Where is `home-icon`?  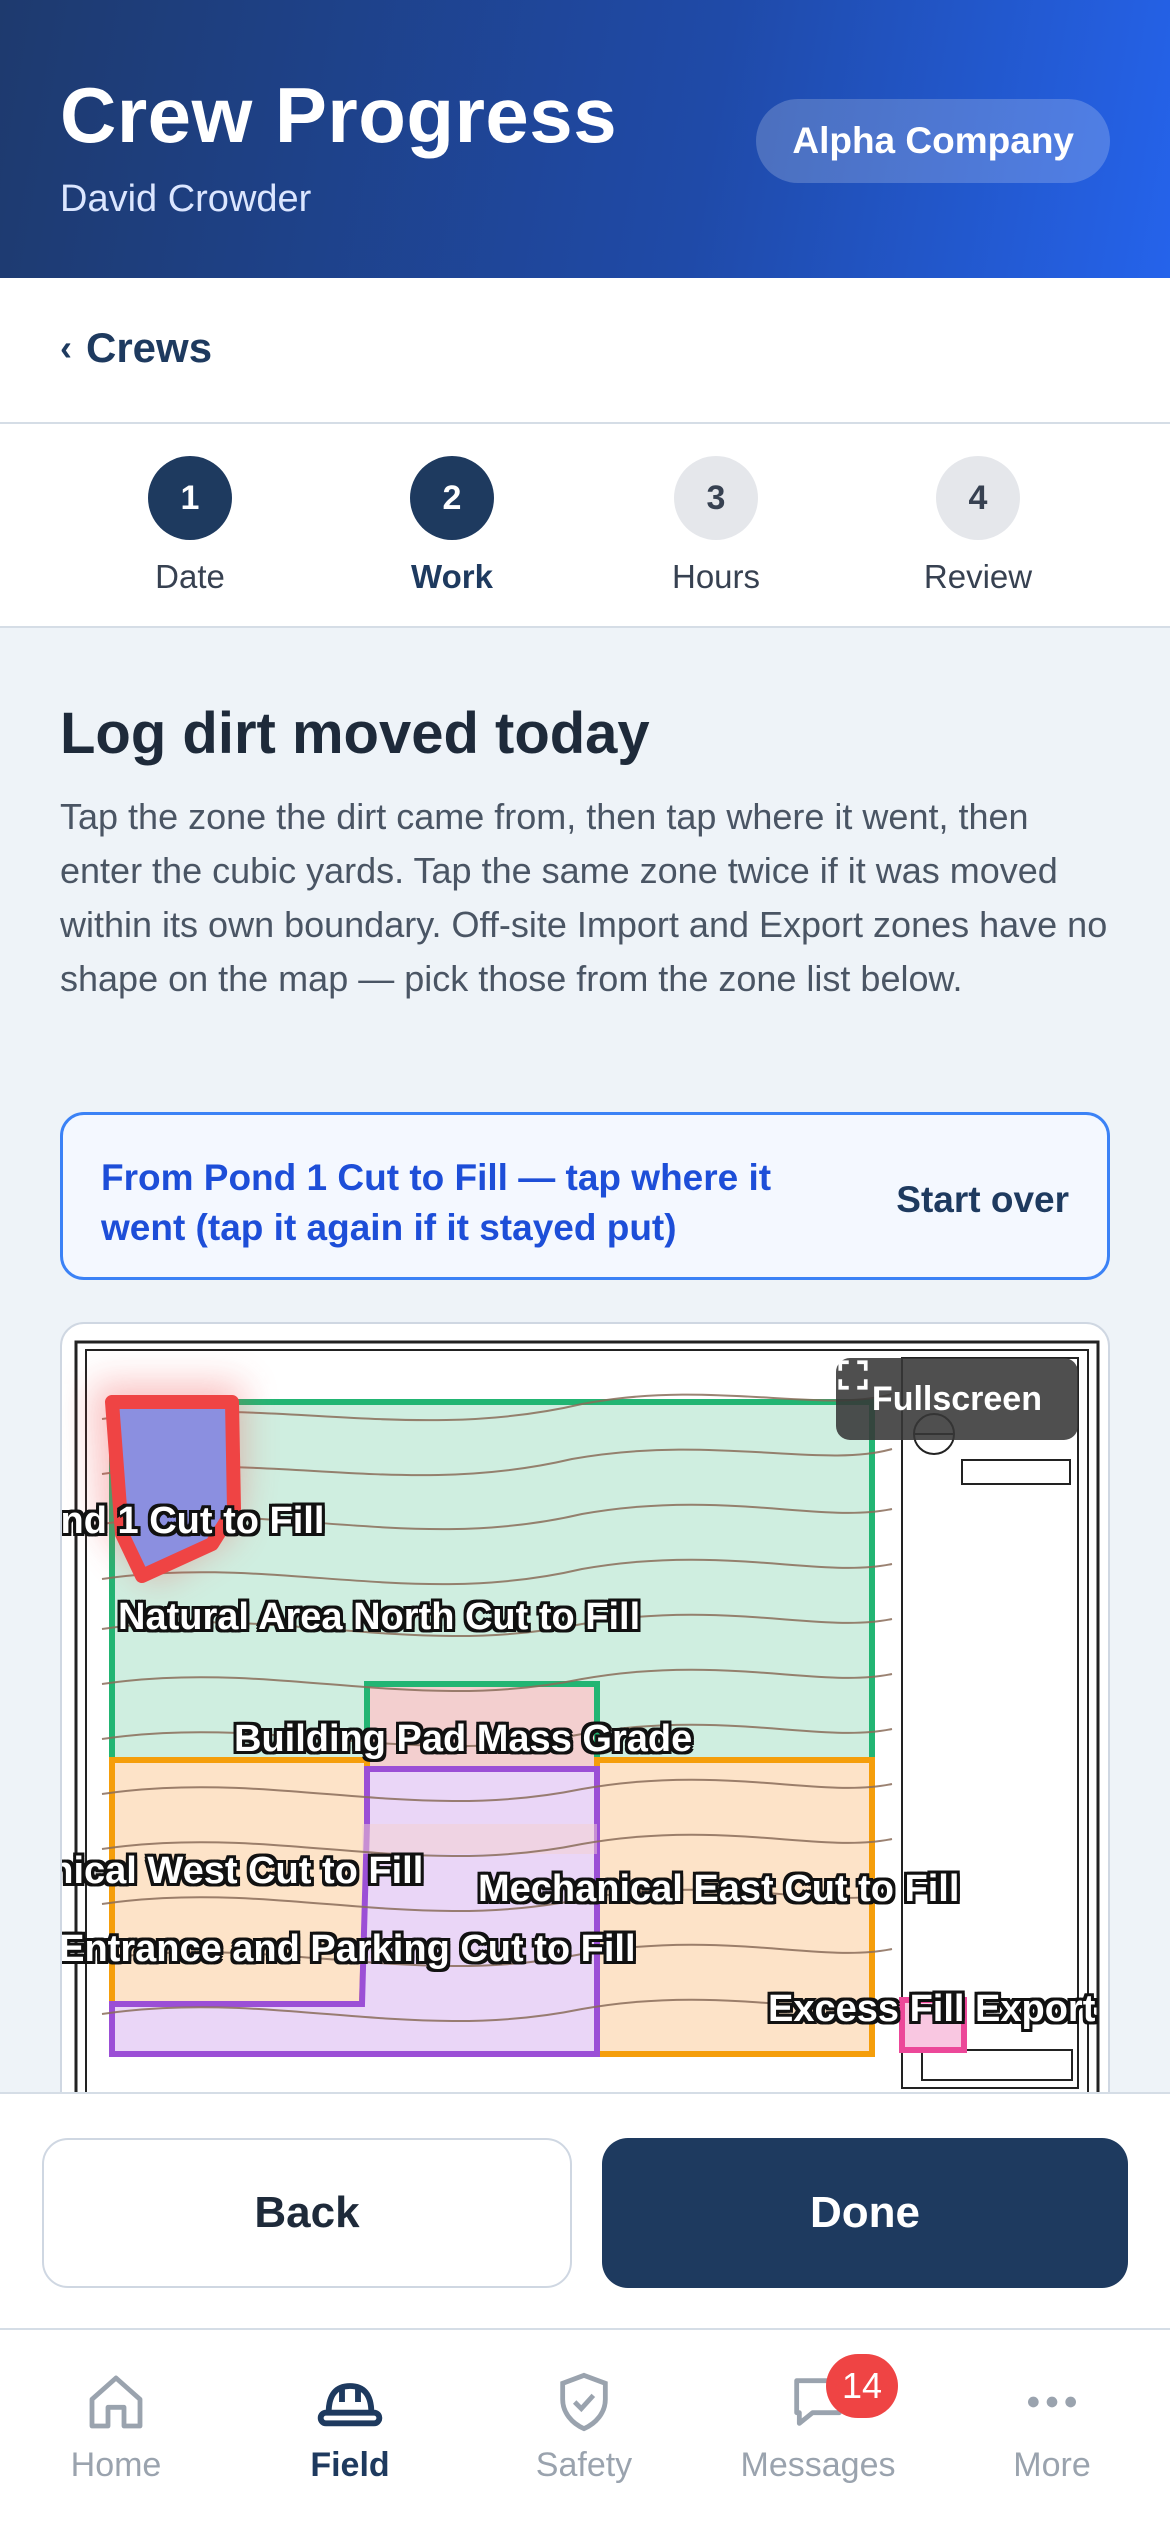 home-icon is located at coordinates (116, 2402).